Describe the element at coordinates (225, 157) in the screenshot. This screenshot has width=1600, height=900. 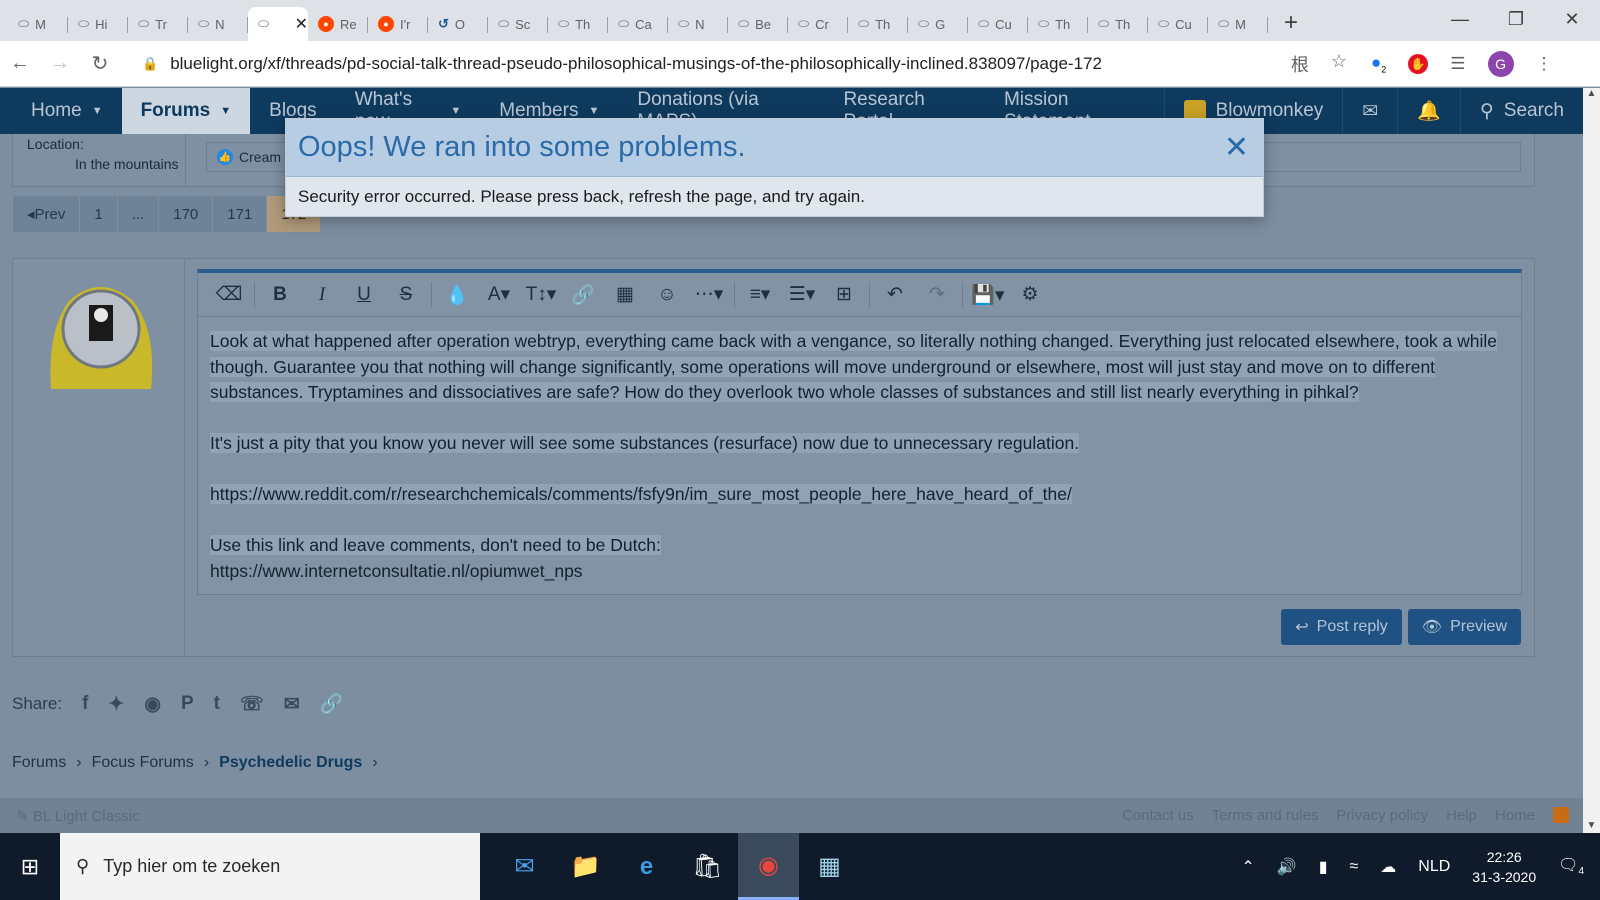
I see `like-icon: 👍` at that location.